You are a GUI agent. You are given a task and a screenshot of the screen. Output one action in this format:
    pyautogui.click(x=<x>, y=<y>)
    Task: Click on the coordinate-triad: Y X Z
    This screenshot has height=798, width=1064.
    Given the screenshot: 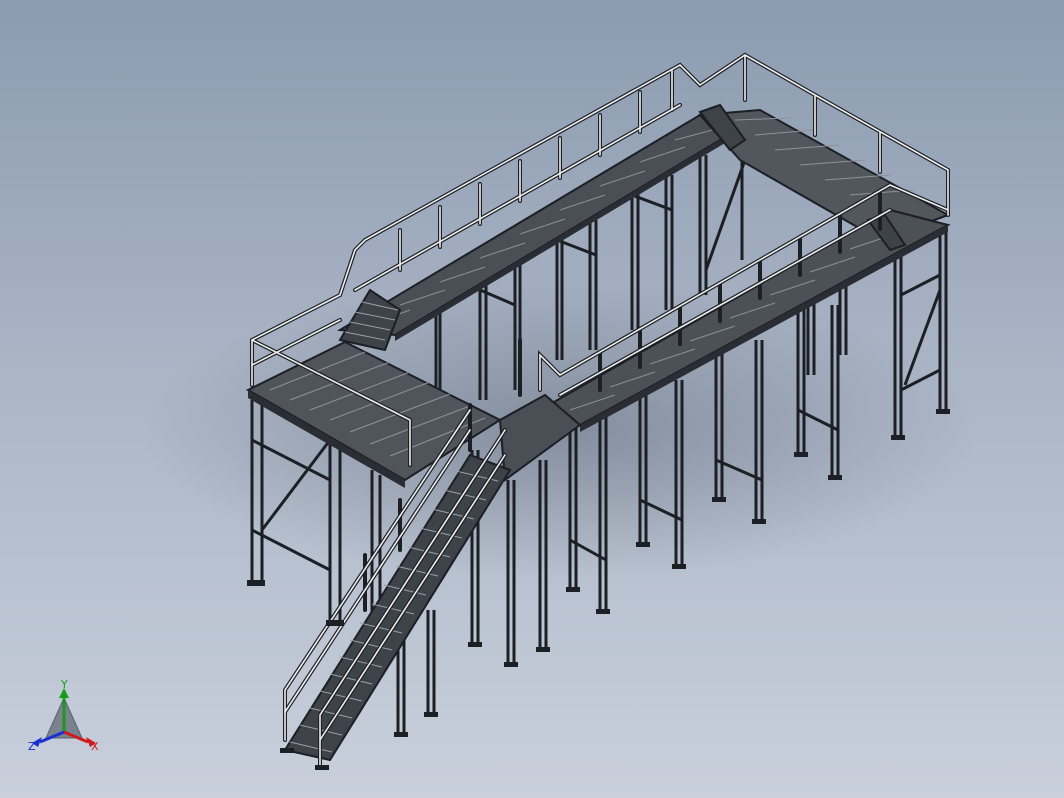 What is the action you would take?
    pyautogui.click(x=69, y=720)
    